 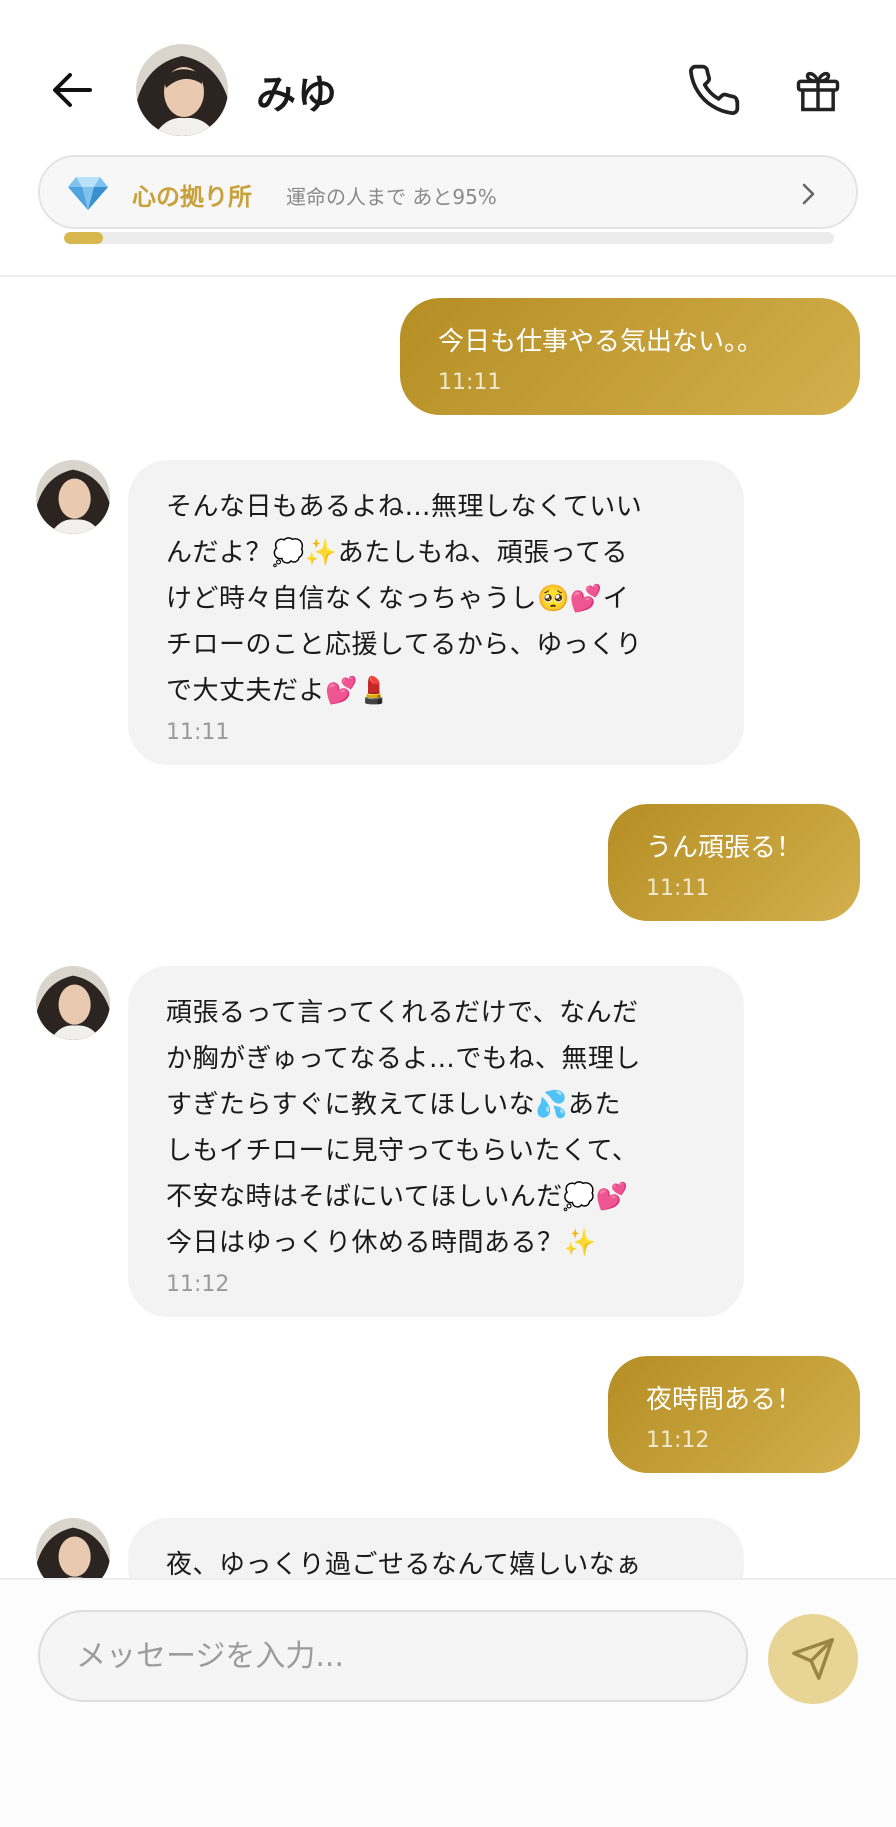 I want to click on diamond-icon, so click(x=88, y=193).